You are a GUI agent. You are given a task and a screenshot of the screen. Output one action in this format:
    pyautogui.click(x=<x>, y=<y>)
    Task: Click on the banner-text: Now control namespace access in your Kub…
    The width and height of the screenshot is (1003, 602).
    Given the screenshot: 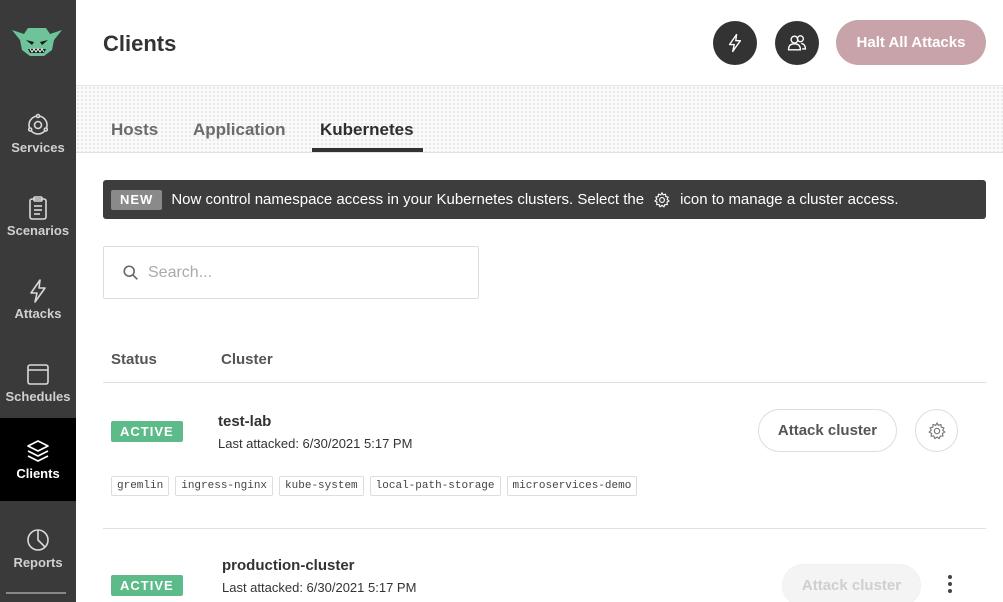 What is the action you would take?
    pyautogui.click(x=408, y=199)
    